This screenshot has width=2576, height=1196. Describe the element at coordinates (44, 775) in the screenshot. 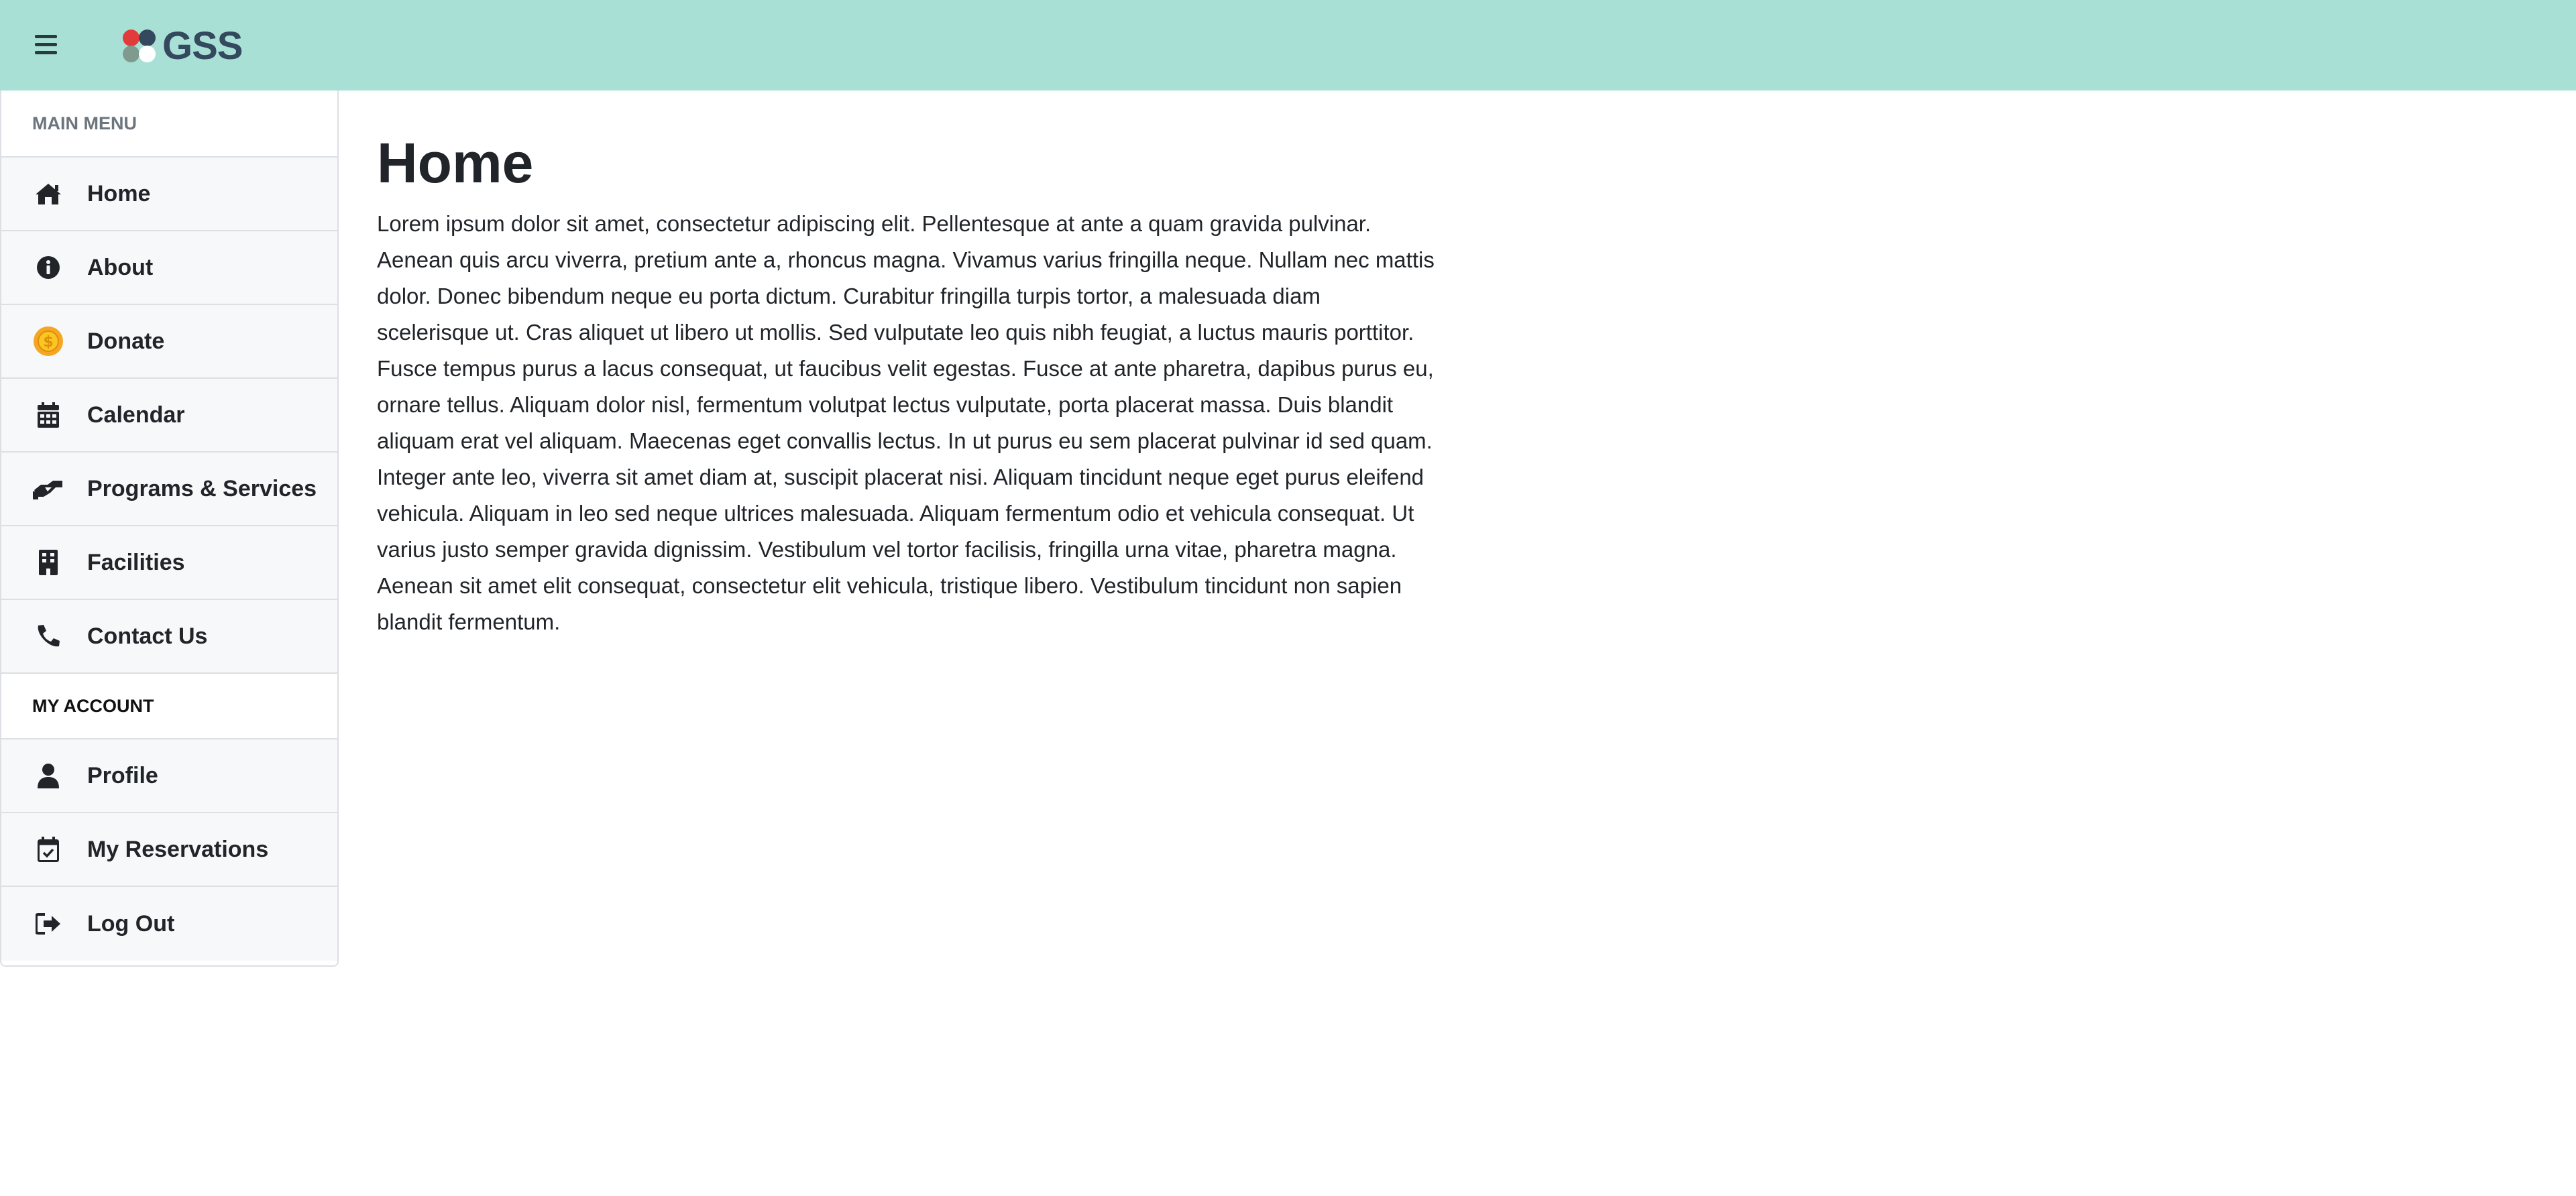

I see `user-icon` at that location.